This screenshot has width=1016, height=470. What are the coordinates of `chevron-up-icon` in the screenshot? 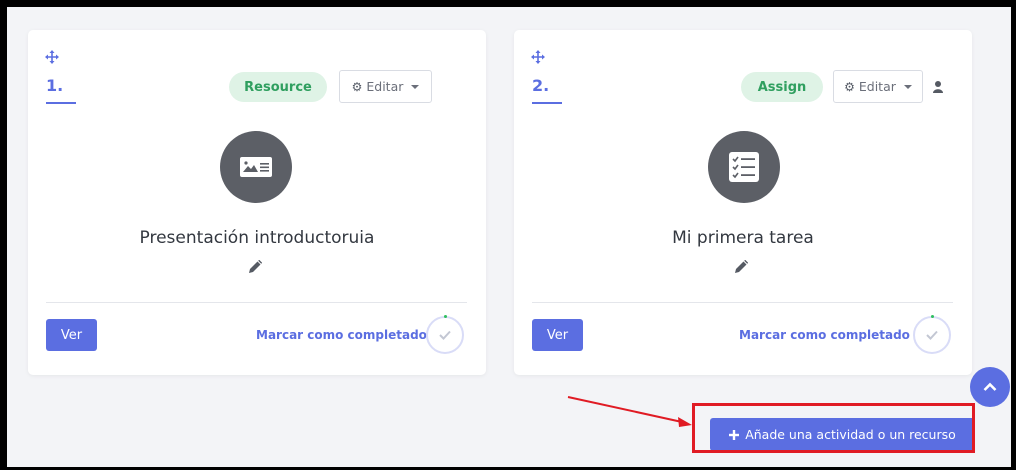 It's located at (990, 386).